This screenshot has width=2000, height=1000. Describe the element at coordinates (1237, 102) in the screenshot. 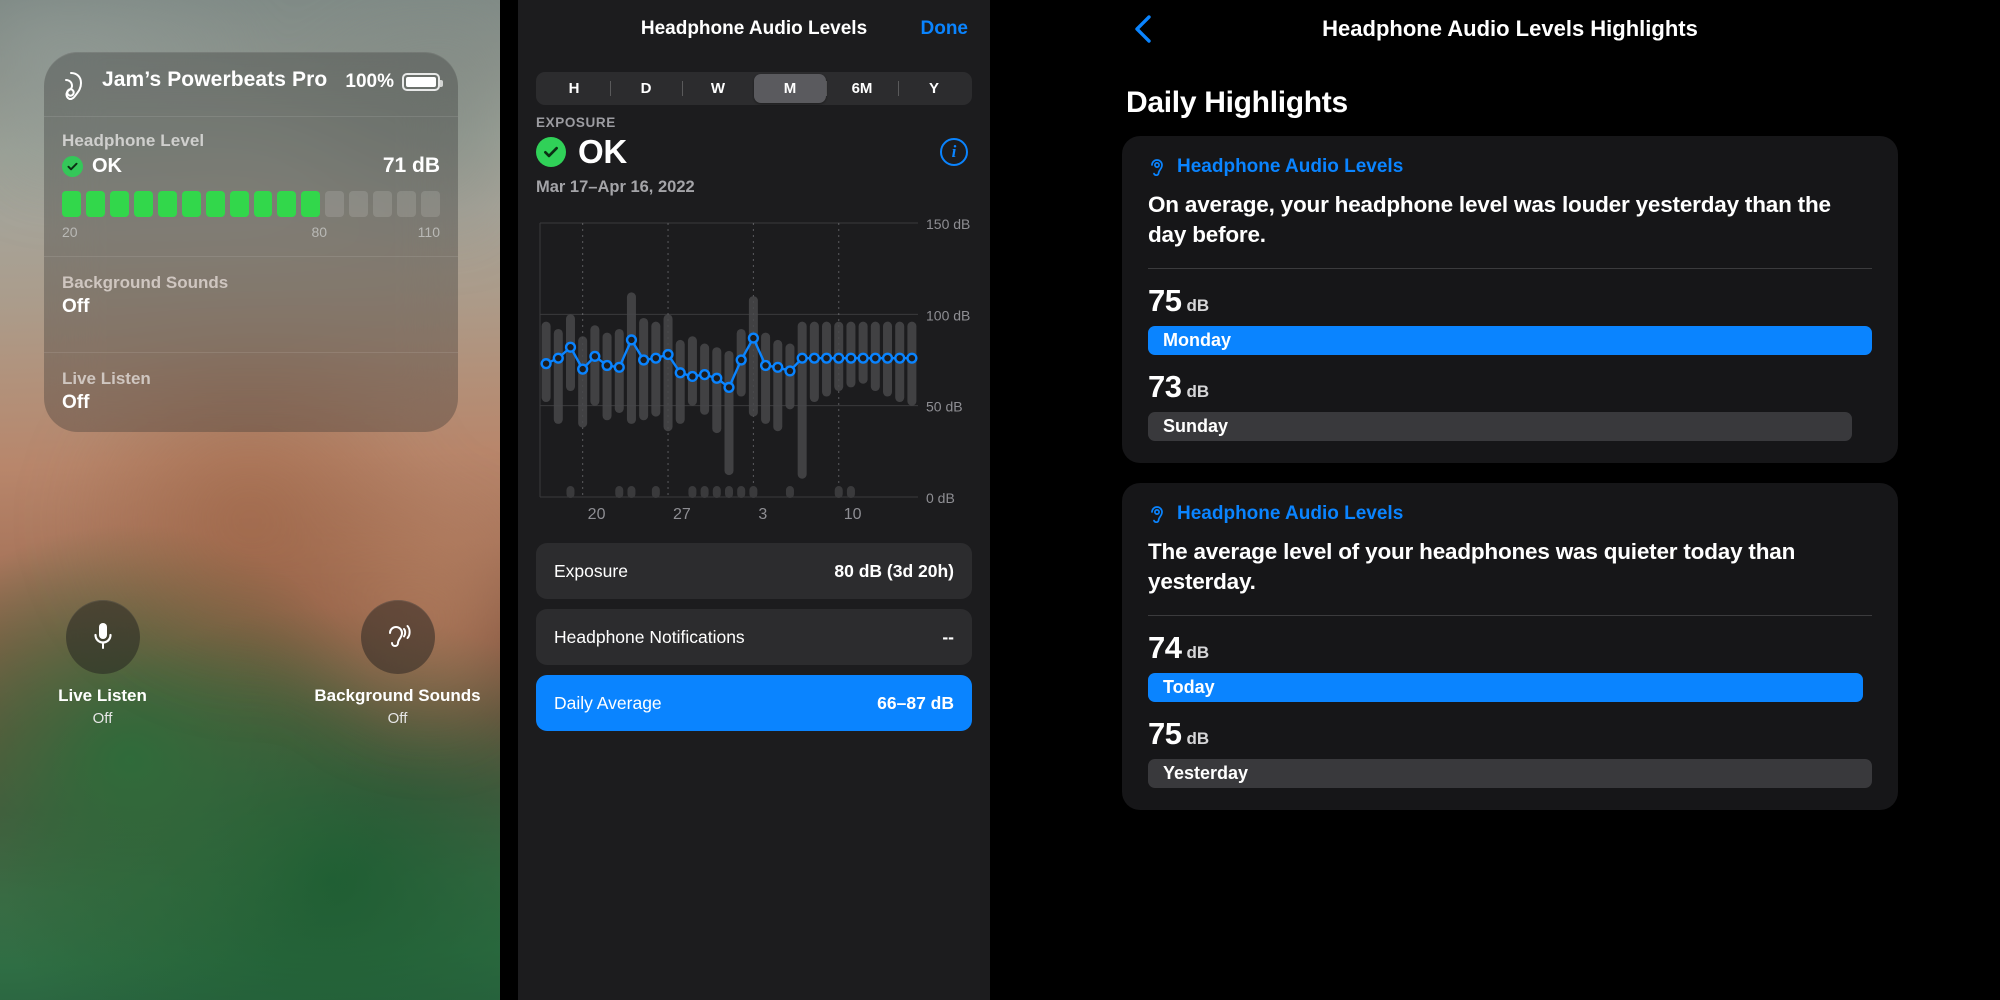

I see `daily-highlights-heading: Daily Highlights` at that location.